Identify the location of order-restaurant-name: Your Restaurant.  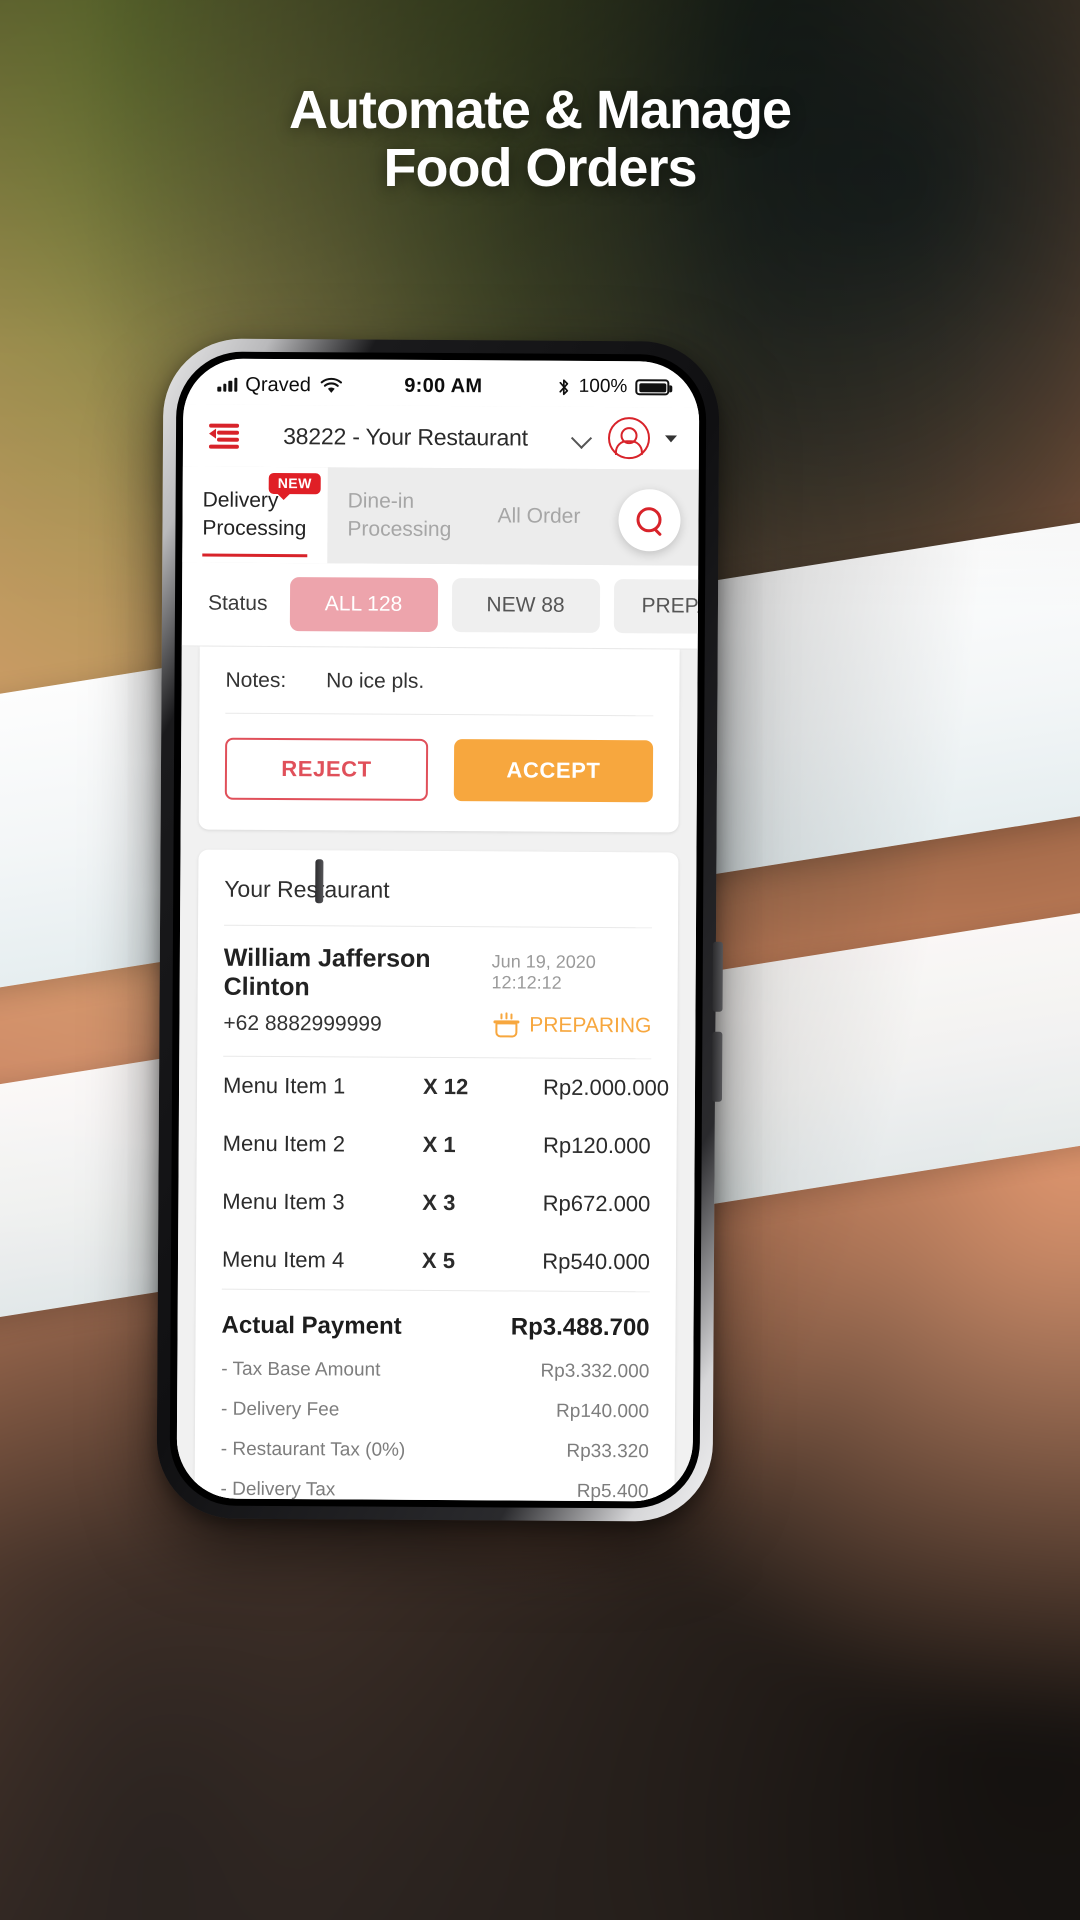
(307, 889).